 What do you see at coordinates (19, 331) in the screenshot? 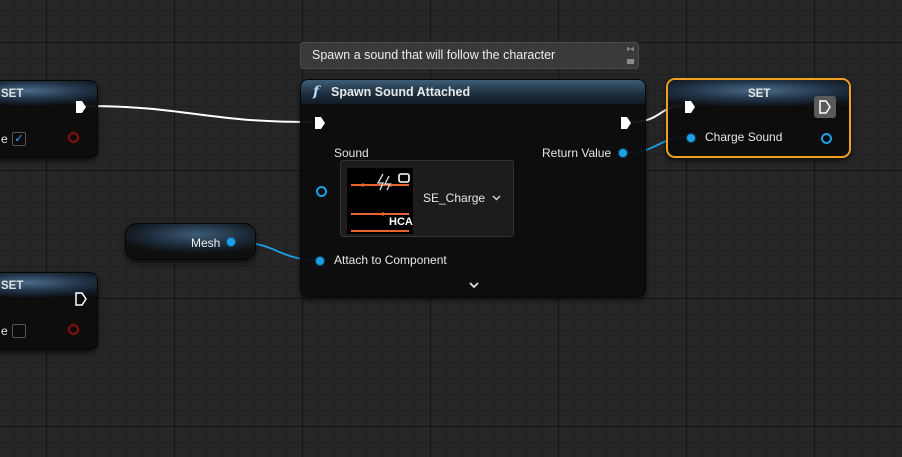
I see `bool-checkbox` at bounding box center [19, 331].